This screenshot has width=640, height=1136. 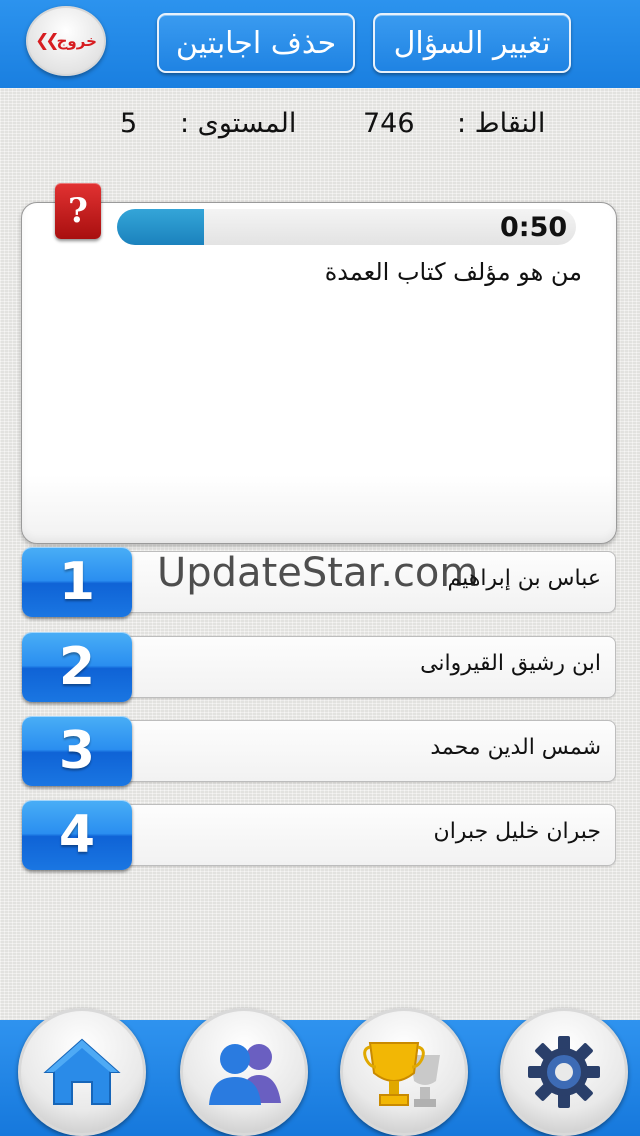 I want to click on points-value: 746, so click(x=389, y=123).